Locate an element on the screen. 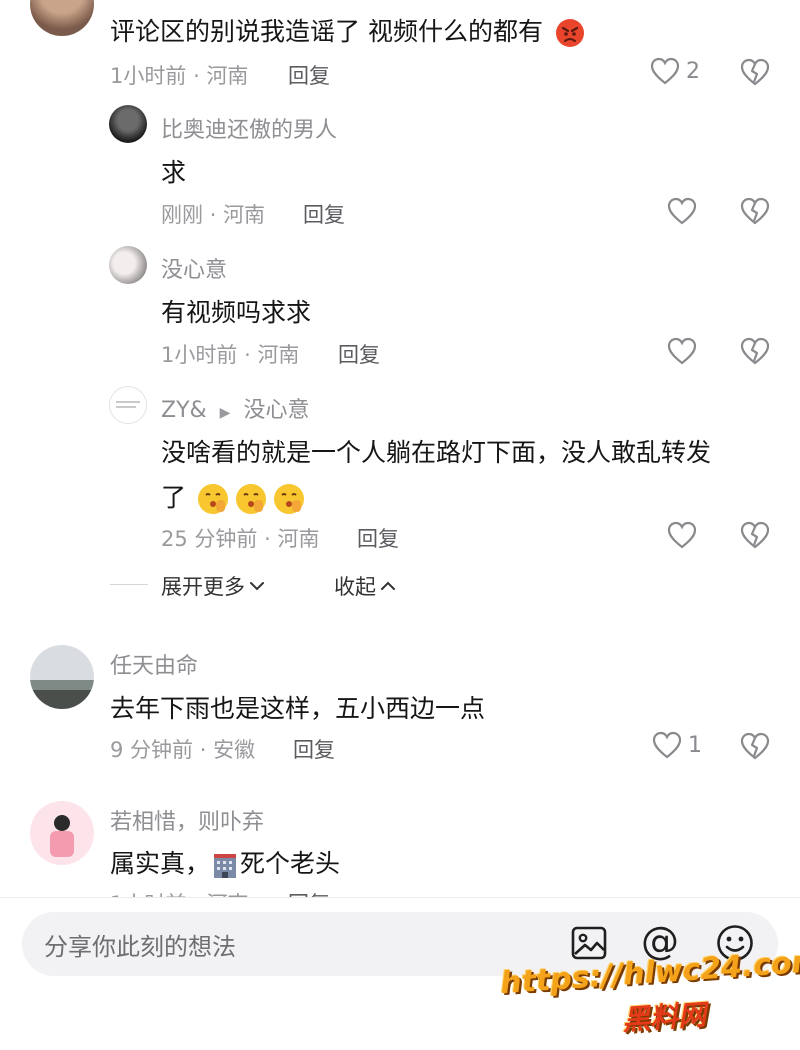  chevron-up-icon is located at coordinates (388, 585).